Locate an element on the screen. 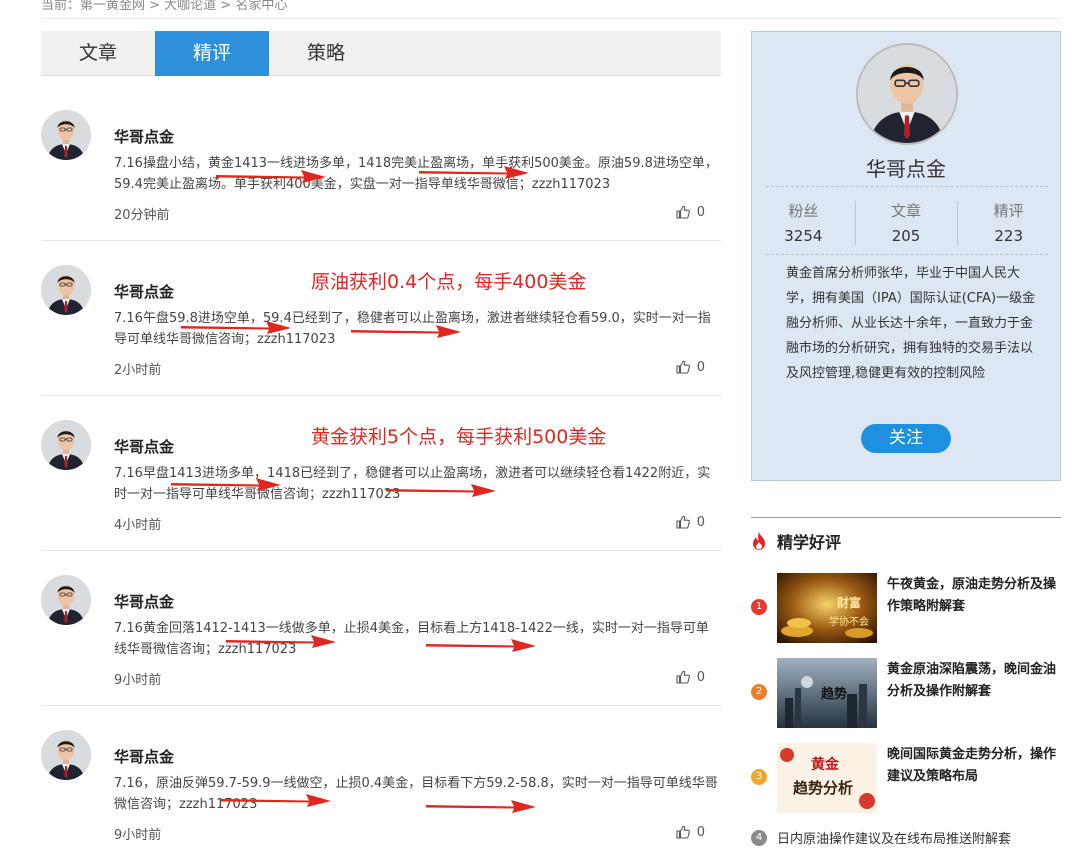 The width and height of the screenshot is (1076, 848). article-title: 日内原油操作建议及在线布局推送附解套 is located at coordinates (894, 837).